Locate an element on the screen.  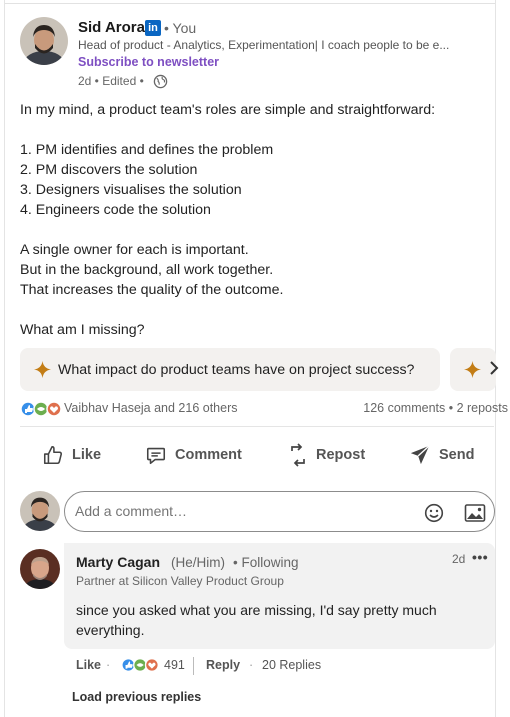
comment-button: Comment is located at coordinates (193, 455).